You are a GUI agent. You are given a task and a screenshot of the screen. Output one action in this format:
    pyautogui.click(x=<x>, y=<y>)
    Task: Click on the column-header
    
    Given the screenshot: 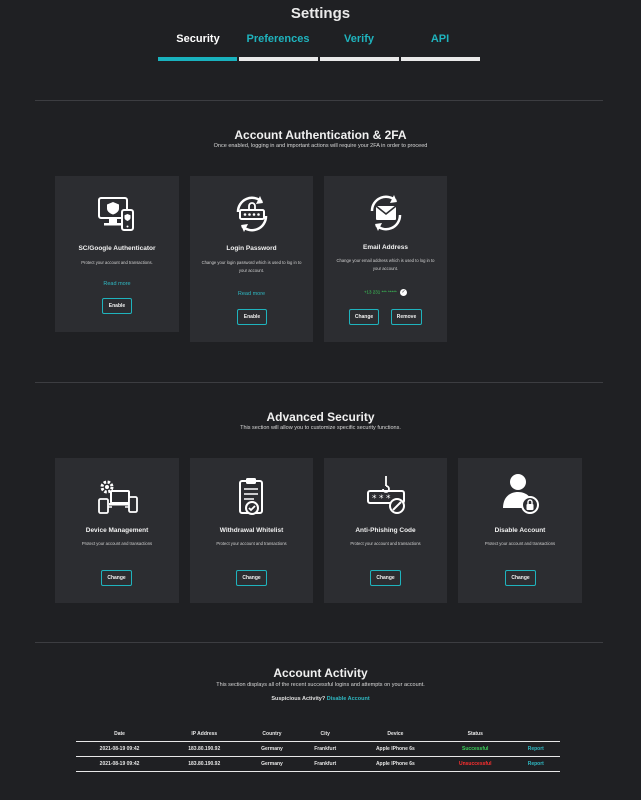 What is the action you would take?
    pyautogui.click(x=536, y=734)
    